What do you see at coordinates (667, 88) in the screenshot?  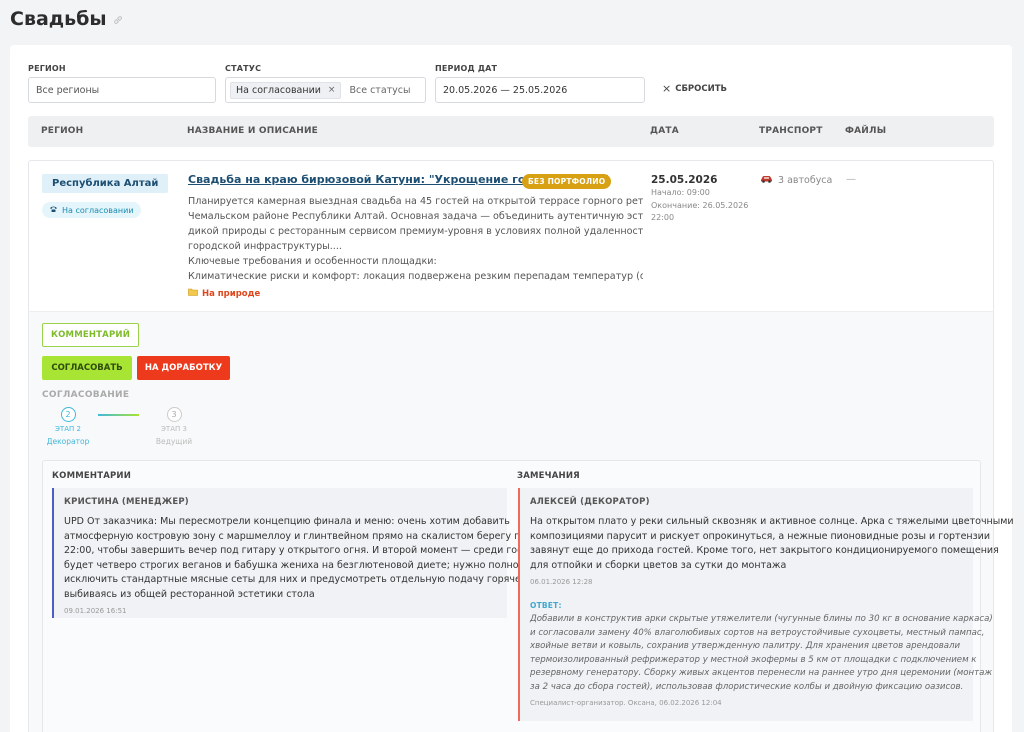 I see `close-icon: ×` at bounding box center [667, 88].